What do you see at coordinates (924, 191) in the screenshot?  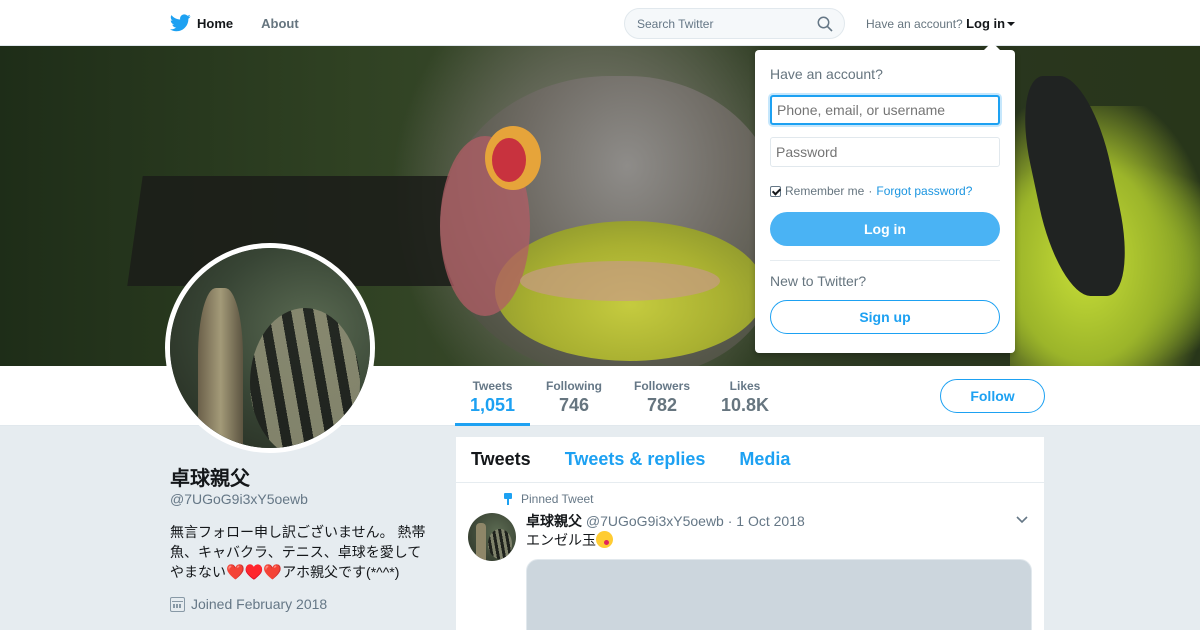 I see `forgot-password-link: Forgot password?` at bounding box center [924, 191].